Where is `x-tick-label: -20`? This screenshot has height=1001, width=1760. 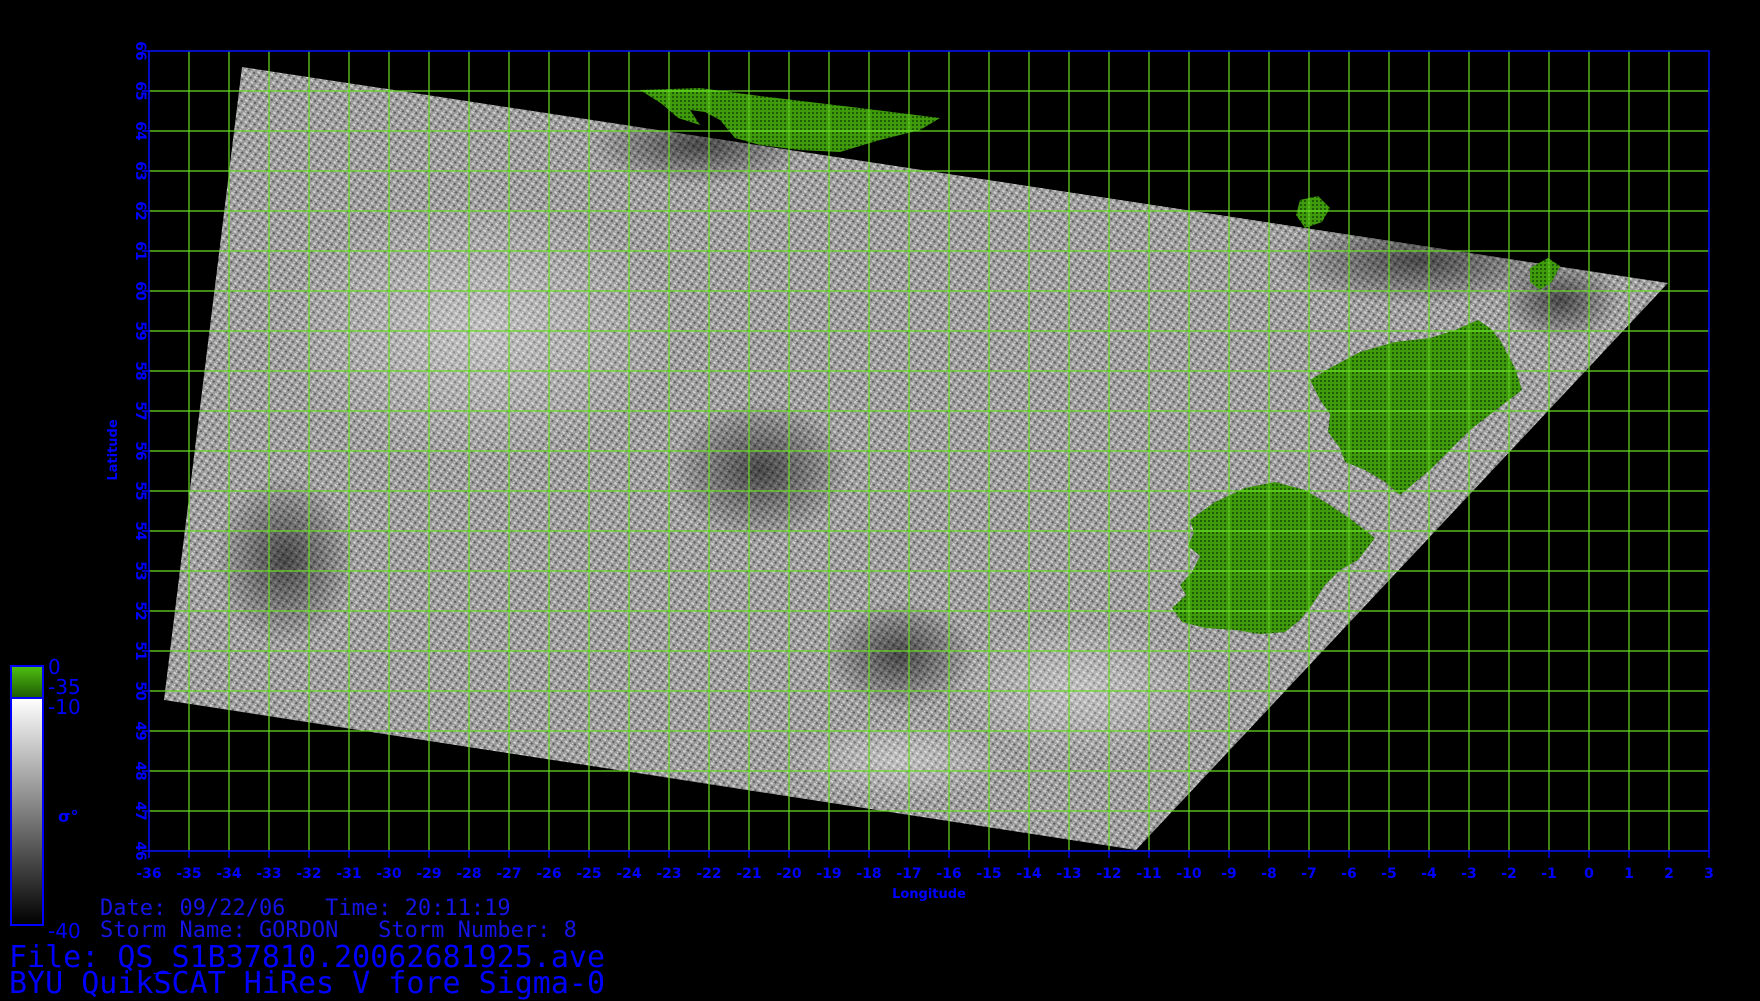
x-tick-label: -20 is located at coordinates (789, 874).